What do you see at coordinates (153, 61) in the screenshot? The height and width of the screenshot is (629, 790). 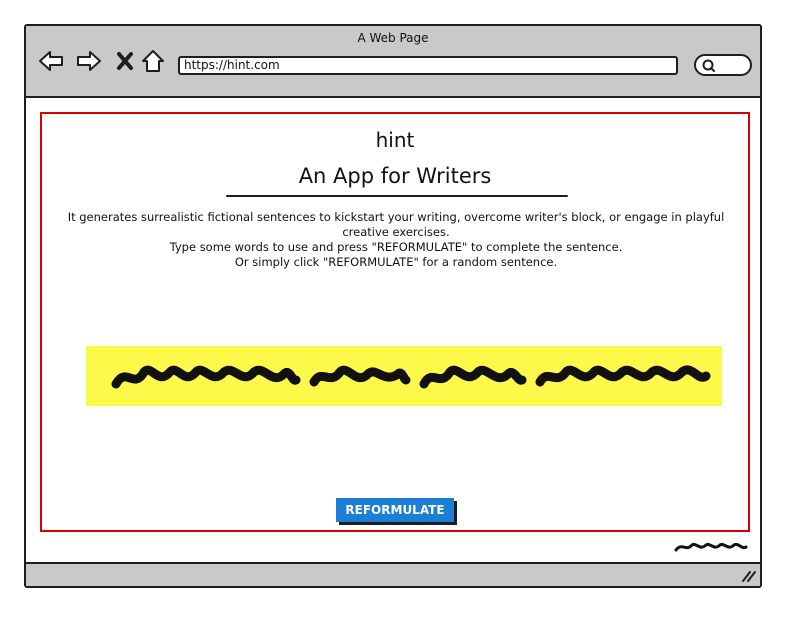 I see `home-icon` at bounding box center [153, 61].